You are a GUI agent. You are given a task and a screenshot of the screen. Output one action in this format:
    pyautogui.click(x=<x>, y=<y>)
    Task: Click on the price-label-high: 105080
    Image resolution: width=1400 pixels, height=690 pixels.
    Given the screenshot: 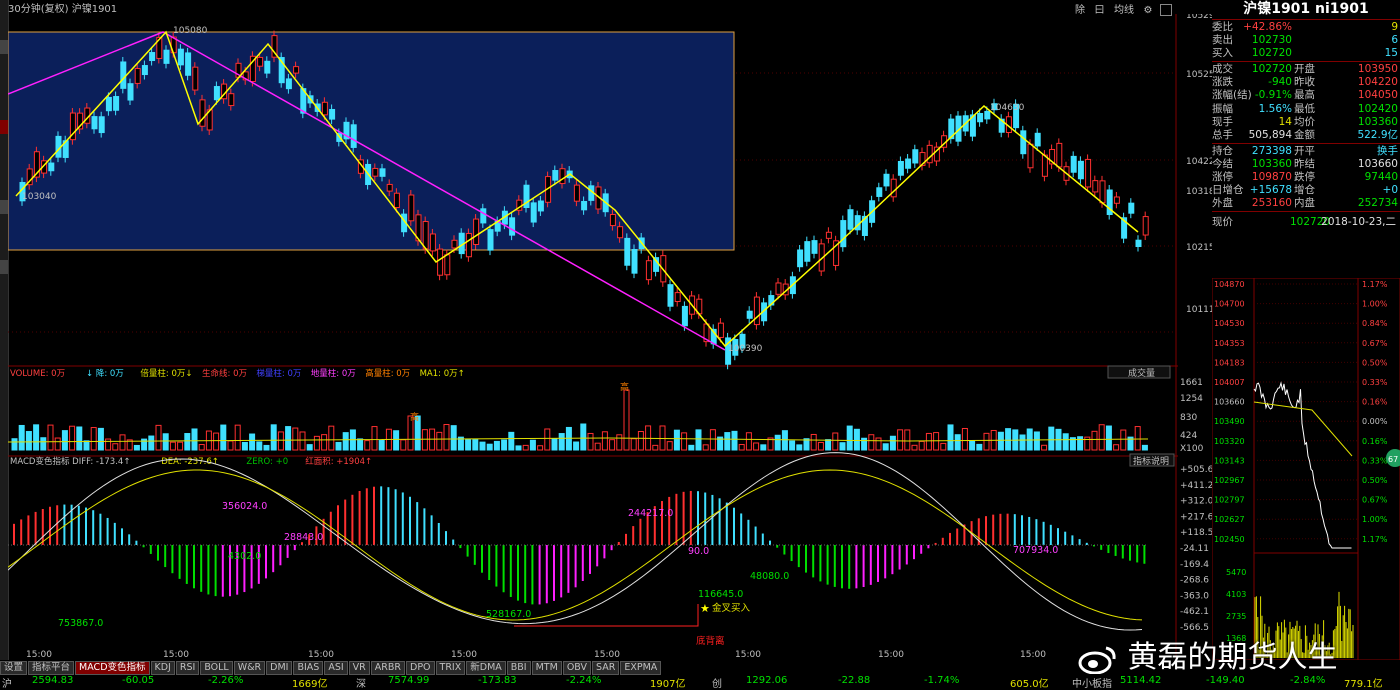 What is the action you would take?
    pyautogui.click(x=190, y=31)
    